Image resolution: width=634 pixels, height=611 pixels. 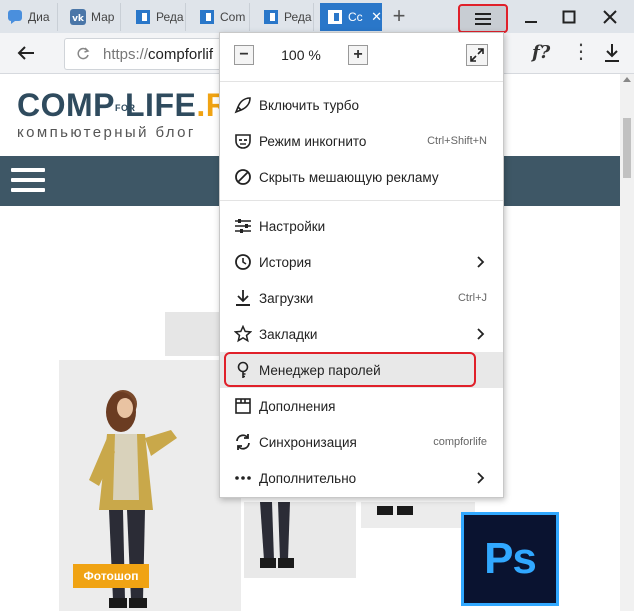 I want to click on tab-2: vk Мар, so click(x=92, y=17).